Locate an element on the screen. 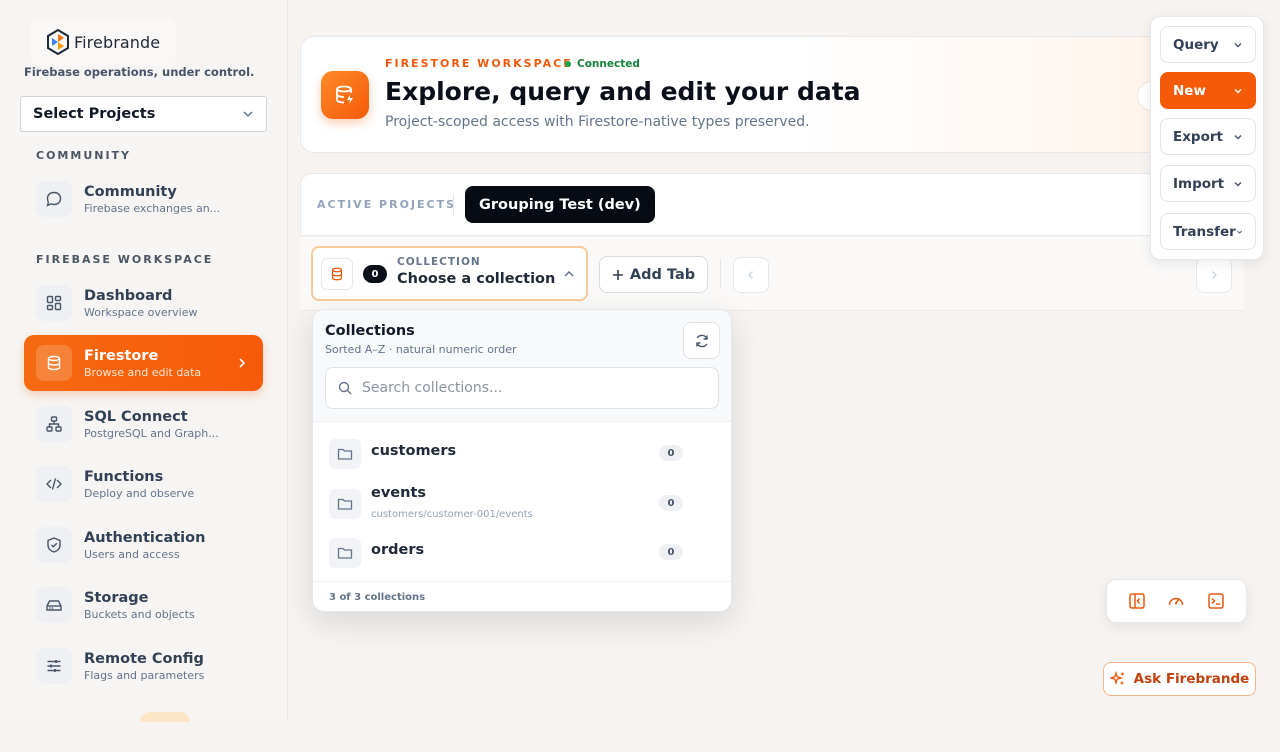 This screenshot has width=1280, height=752. transfer-button: Transfer is located at coordinates (1208, 231).